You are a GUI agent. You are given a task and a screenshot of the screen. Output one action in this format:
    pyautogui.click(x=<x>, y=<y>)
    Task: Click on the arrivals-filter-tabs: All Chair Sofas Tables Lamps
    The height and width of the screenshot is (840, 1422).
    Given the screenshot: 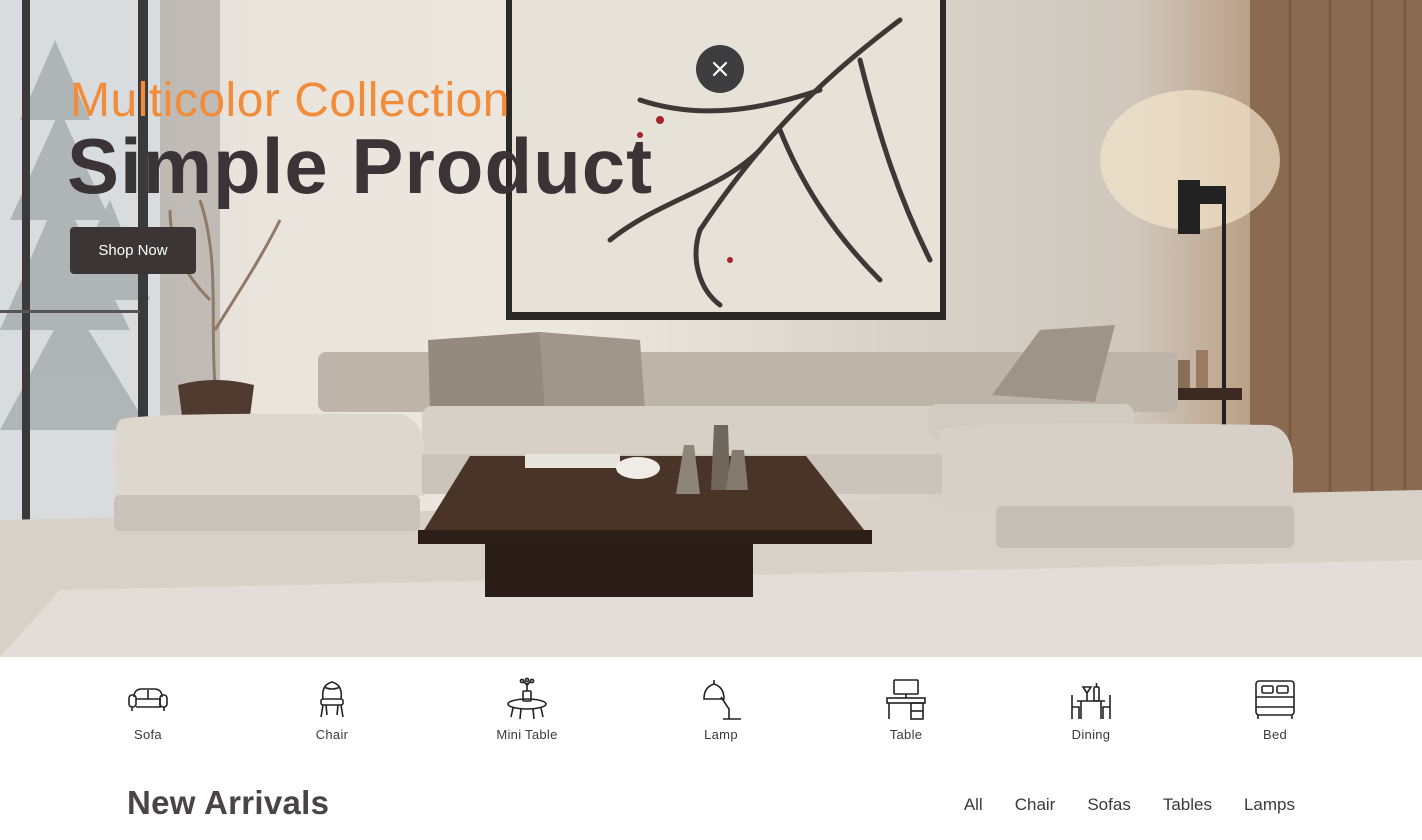 What is the action you would take?
    pyautogui.click(x=1129, y=805)
    